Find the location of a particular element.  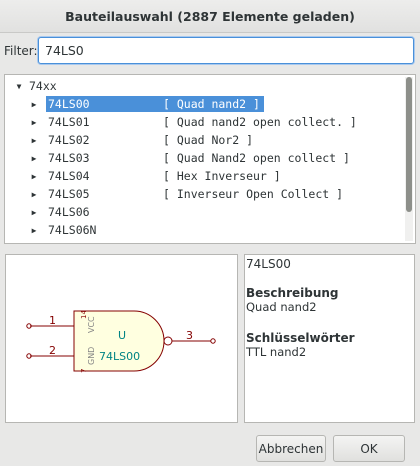

vcc-label: VCC is located at coordinates (91, 324).